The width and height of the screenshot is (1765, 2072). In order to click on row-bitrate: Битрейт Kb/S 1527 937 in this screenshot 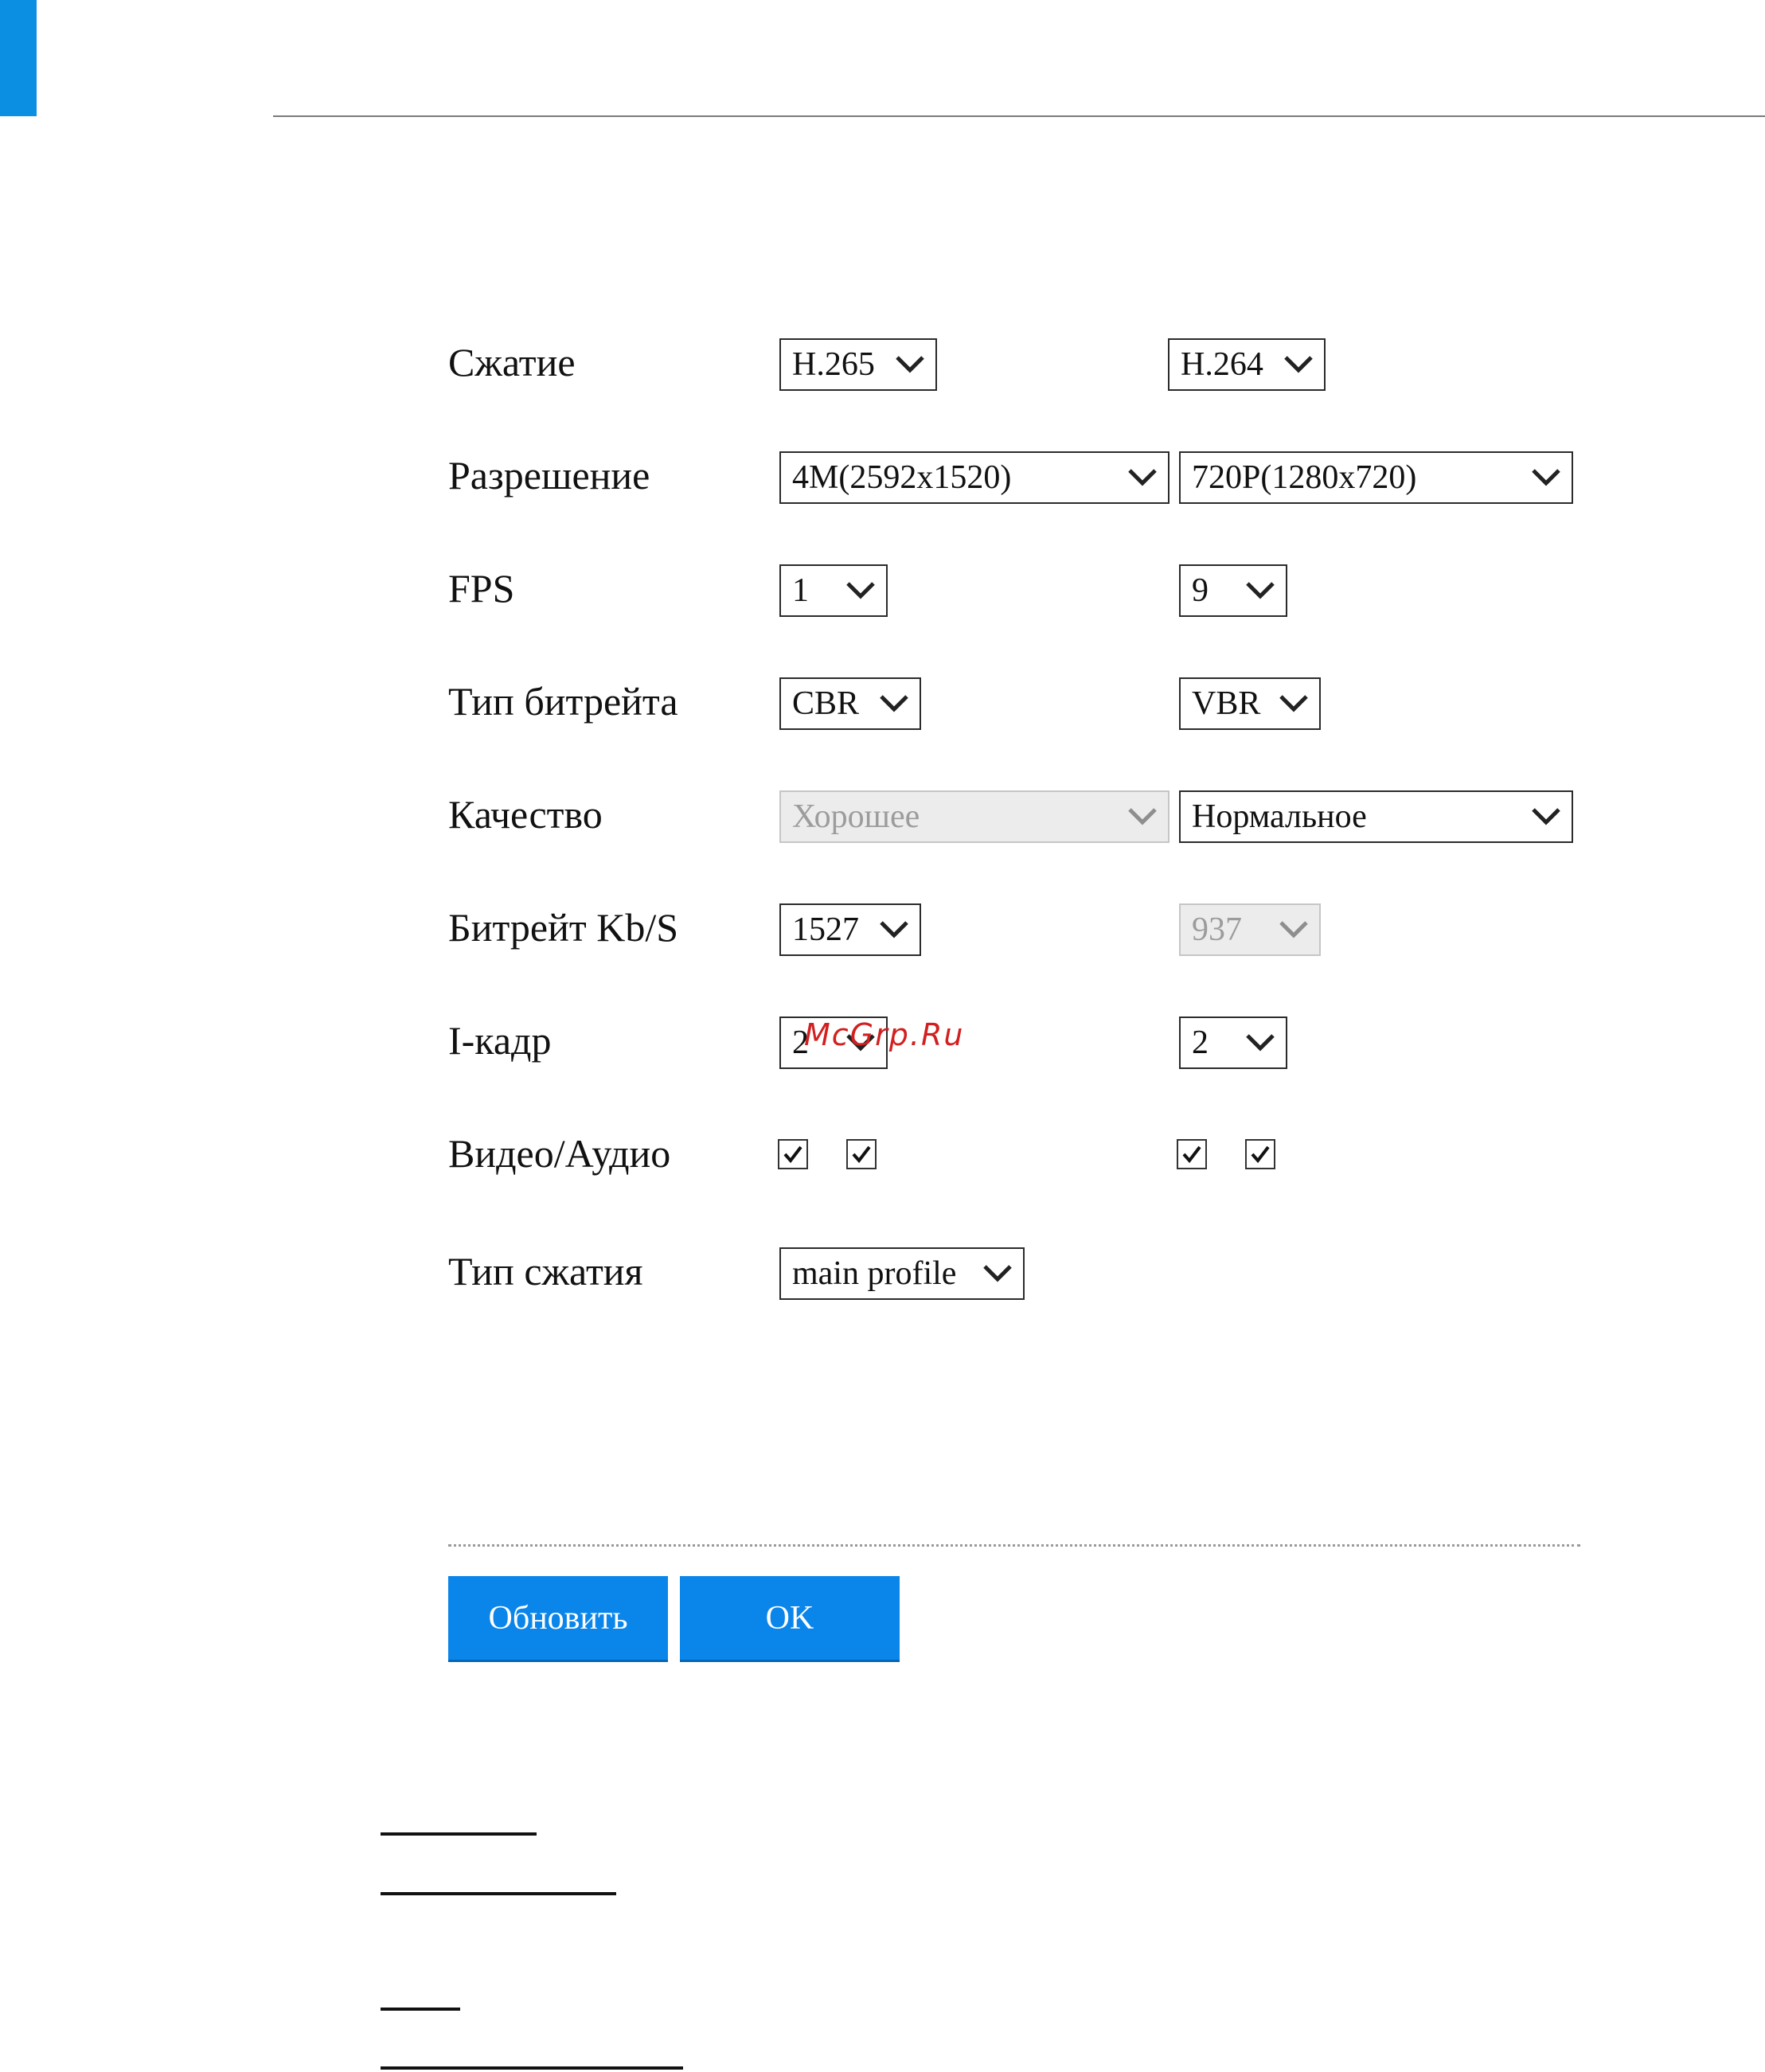, I will do `click(1021, 927)`.